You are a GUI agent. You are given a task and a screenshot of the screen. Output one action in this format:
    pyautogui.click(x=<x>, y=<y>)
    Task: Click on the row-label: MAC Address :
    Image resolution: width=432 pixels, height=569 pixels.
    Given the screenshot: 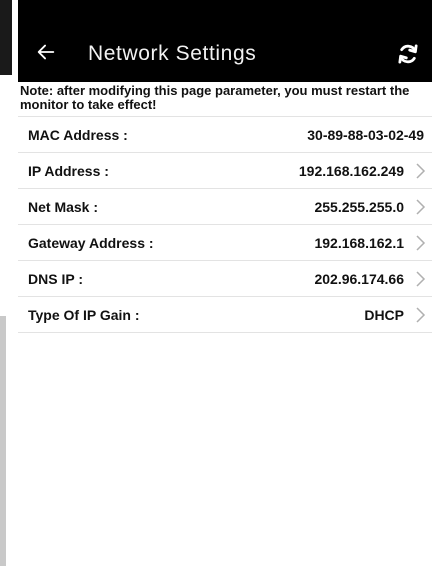 What is the action you would take?
    pyautogui.click(x=78, y=135)
    